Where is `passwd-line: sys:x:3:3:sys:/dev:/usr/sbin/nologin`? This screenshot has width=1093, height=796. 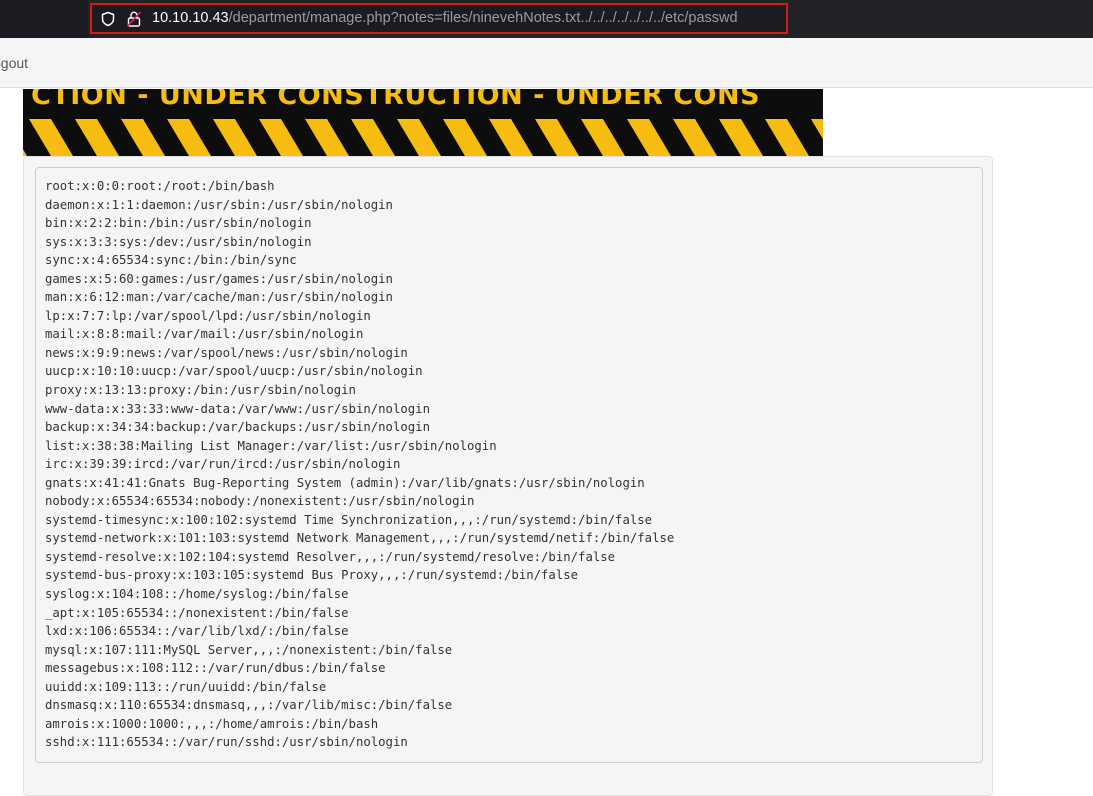 passwd-line: sys:x:3:3:sys:/dev:/usr/sbin/nologin is located at coordinates (178, 241).